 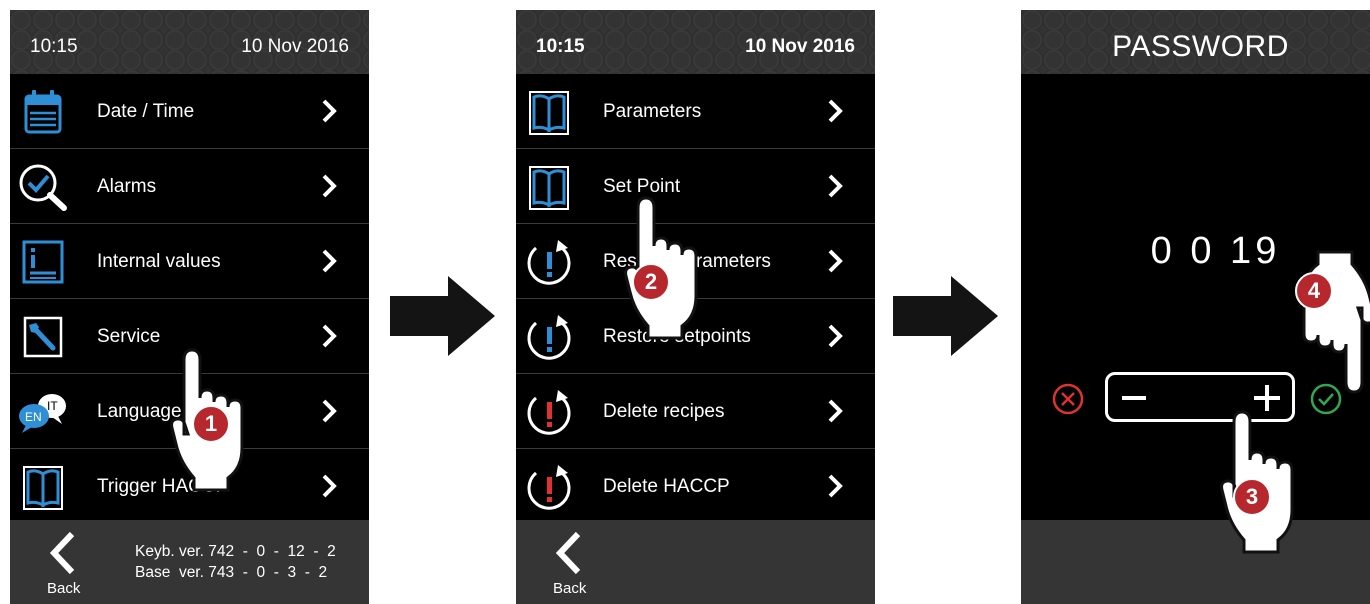 I want to click on wrench-icon, so click(x=43, y=337).